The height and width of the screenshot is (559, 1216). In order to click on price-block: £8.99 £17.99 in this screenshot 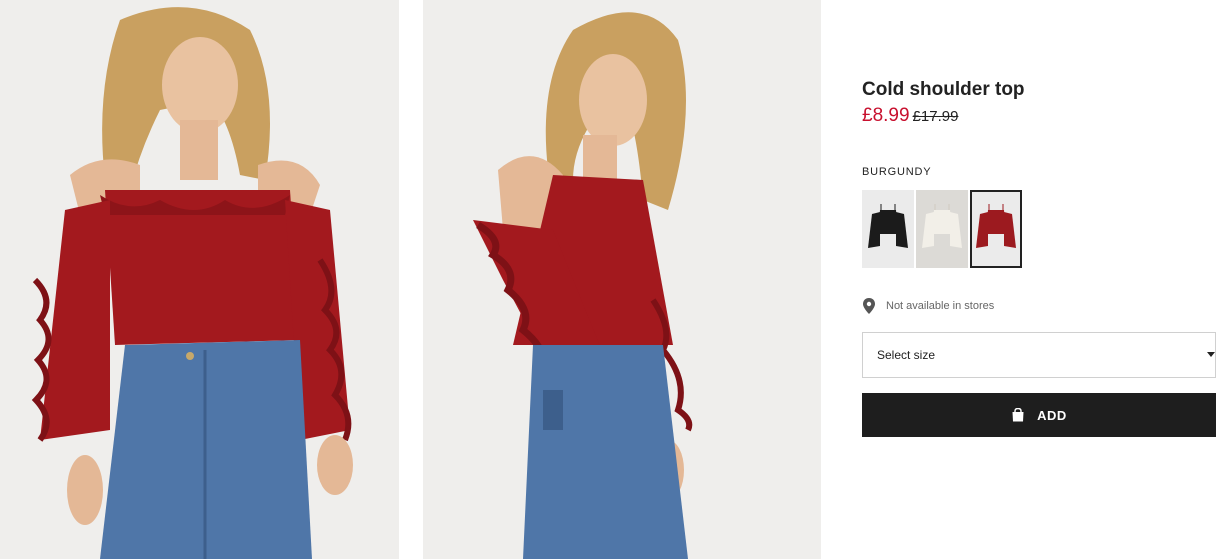, I will do `click(910, 116)`.